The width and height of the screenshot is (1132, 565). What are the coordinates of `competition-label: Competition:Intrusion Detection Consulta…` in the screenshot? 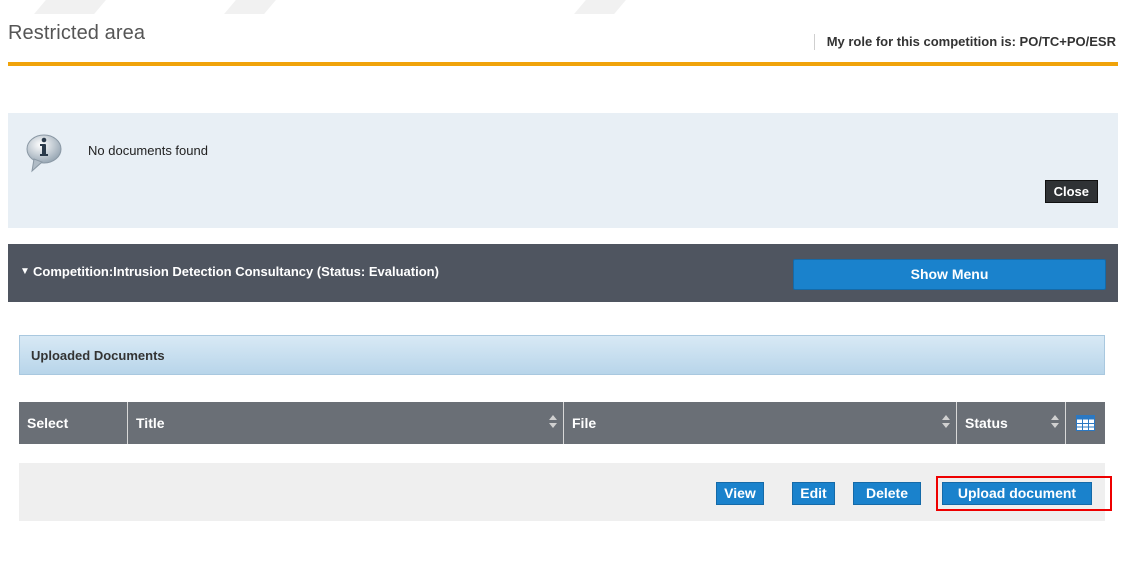 It's located at (236, 271).